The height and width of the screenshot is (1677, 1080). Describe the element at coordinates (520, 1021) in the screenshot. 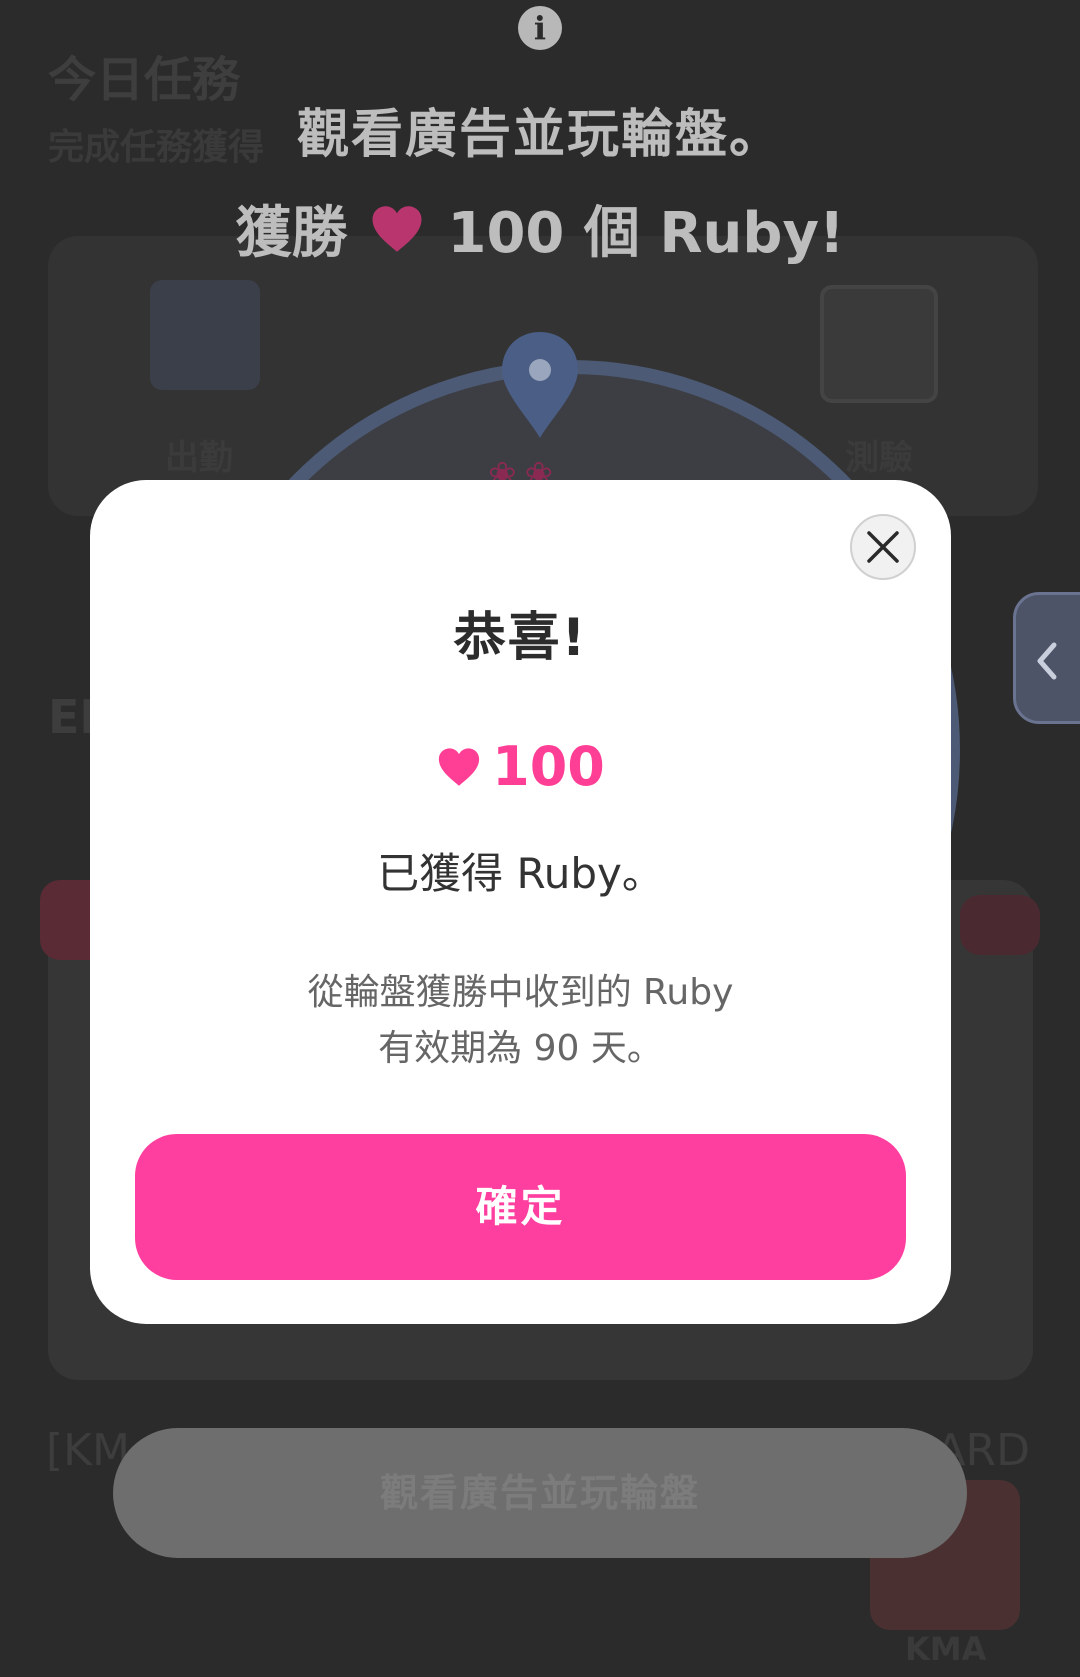

I see `expiry-note: 從輪盤獲勝中收到的 Ruby 有效期為 90 天。` at that location.